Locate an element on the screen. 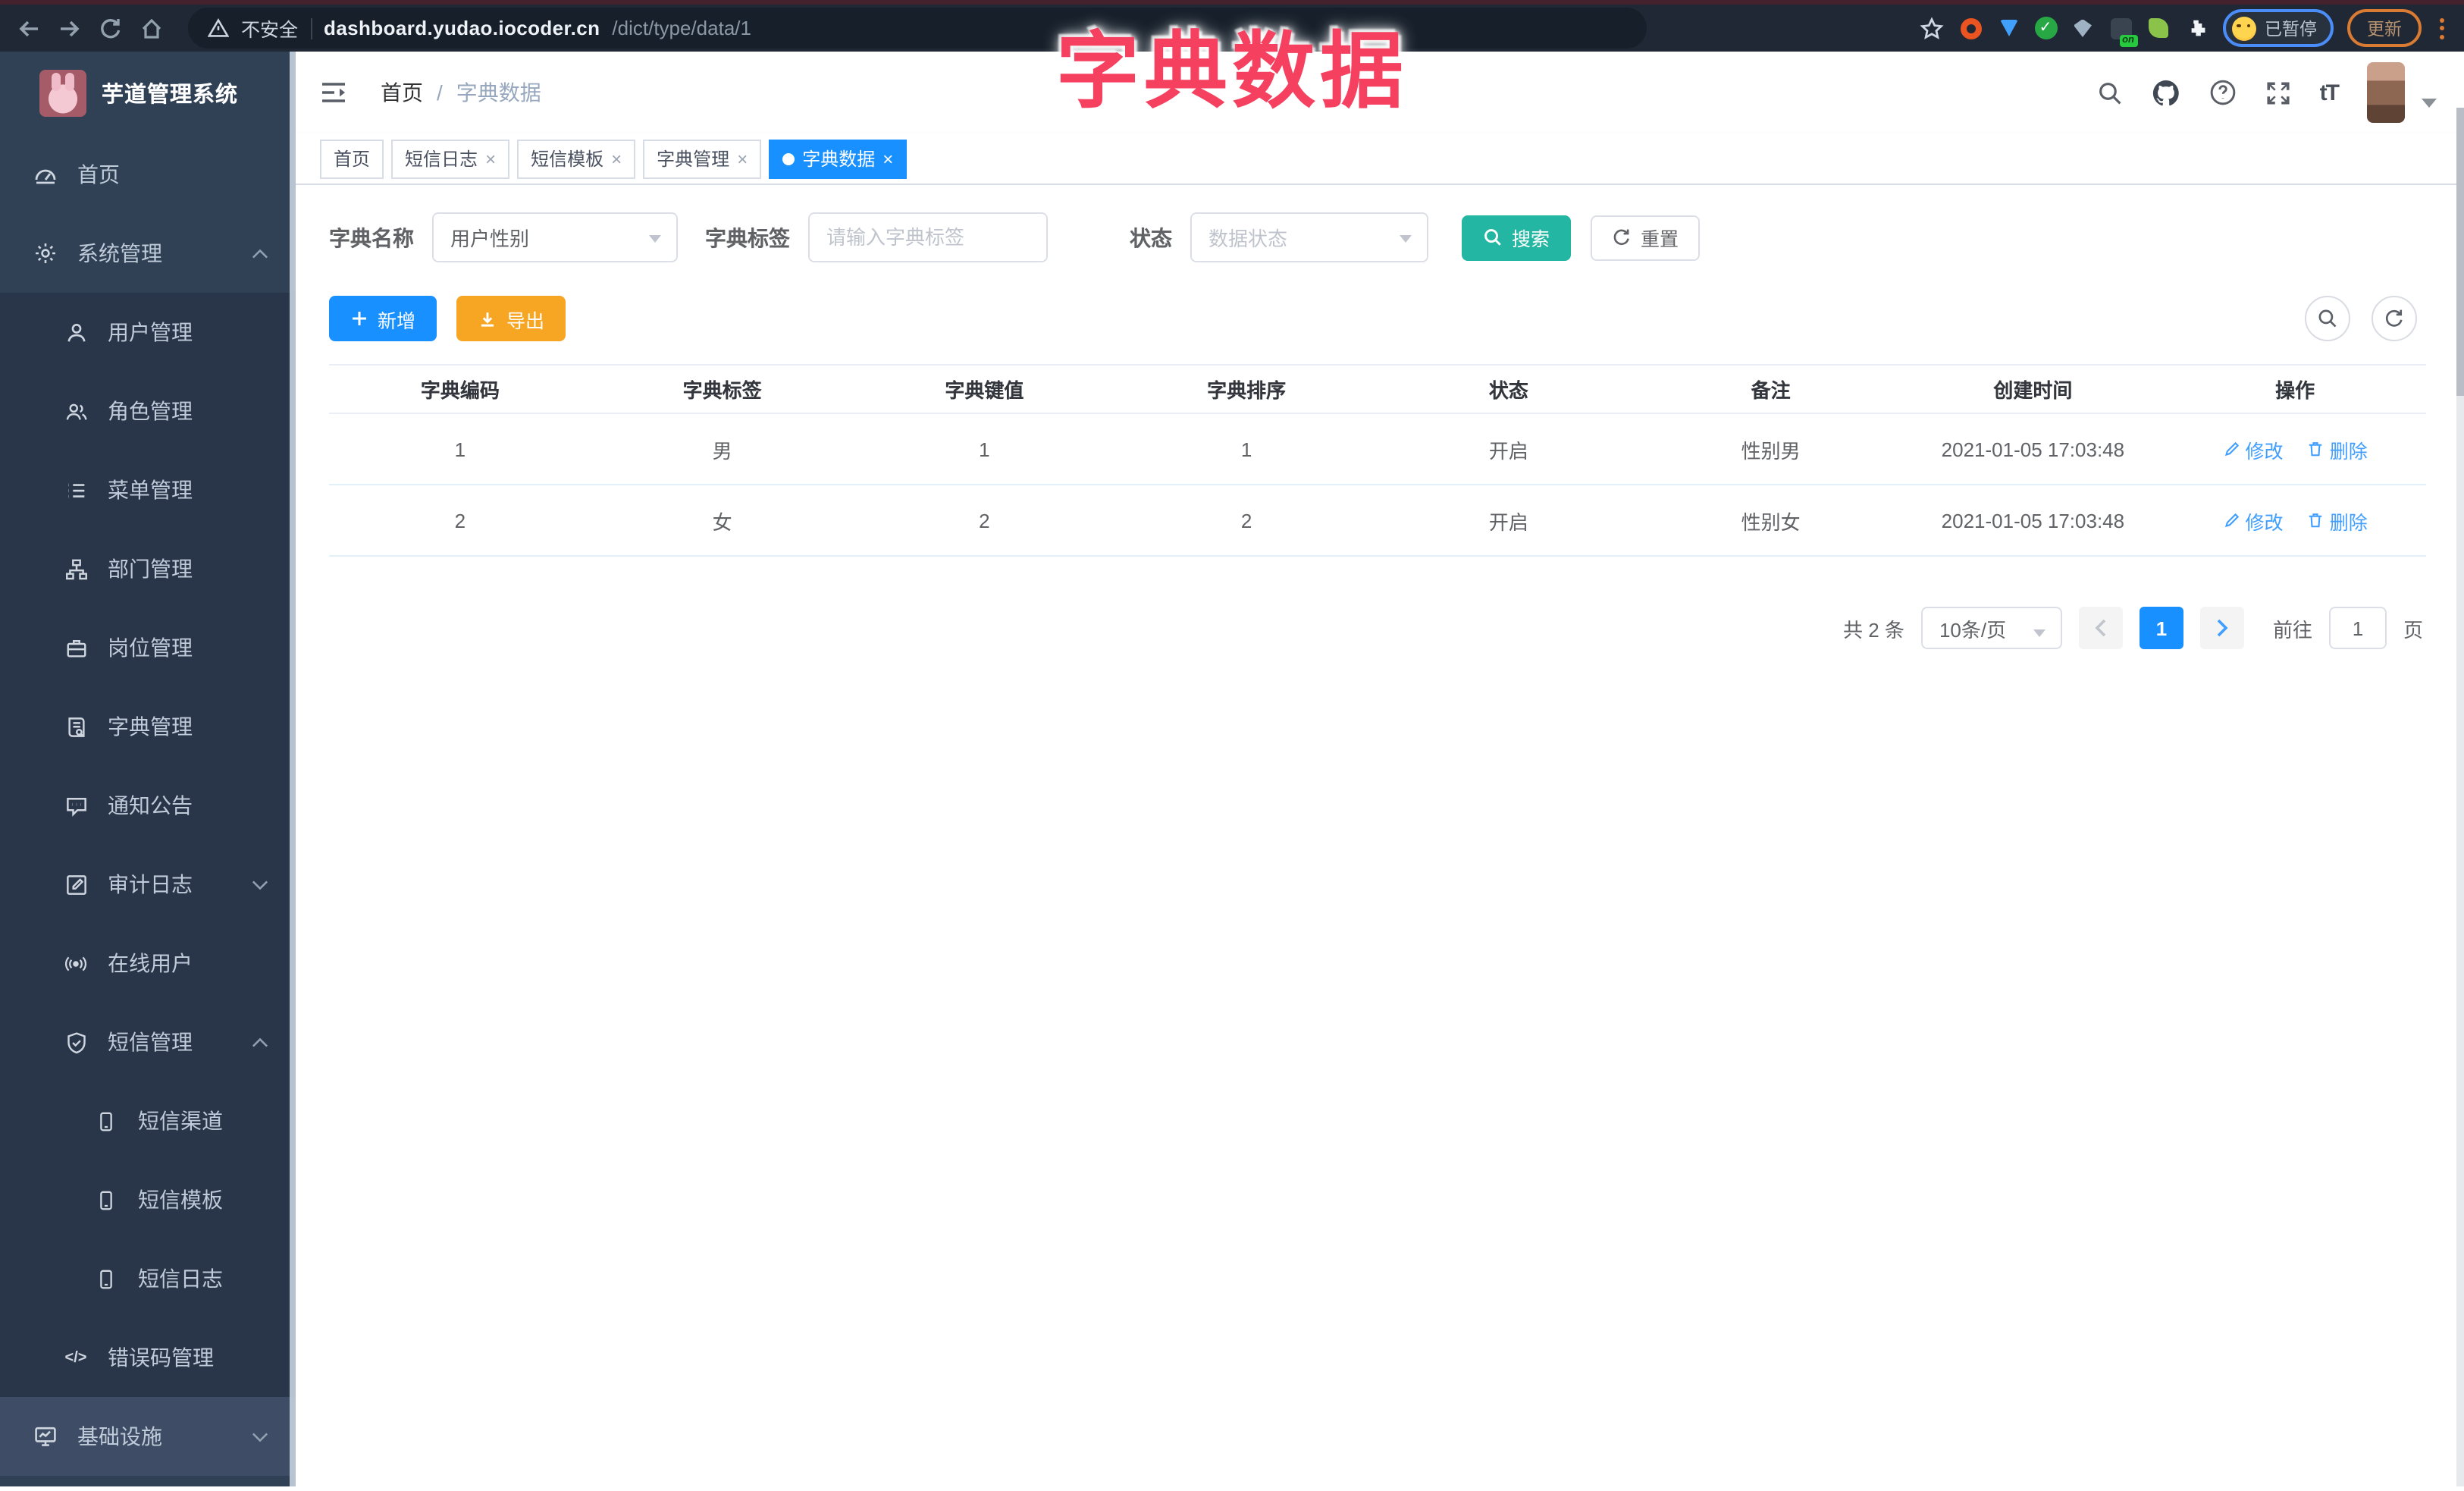 Image resolution: width=2464 pixels, height=1491 pixels. search-icon is located at coordinates (2110, 92).